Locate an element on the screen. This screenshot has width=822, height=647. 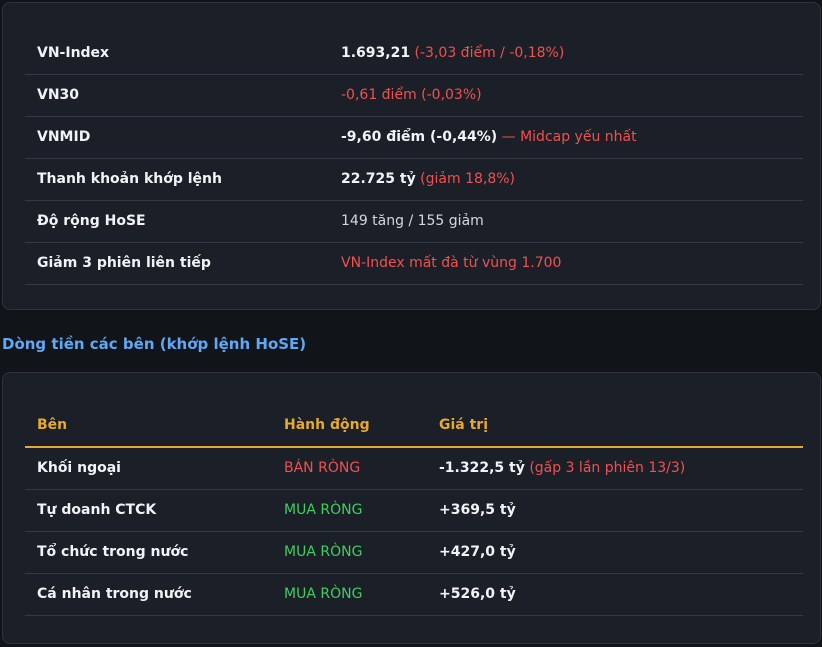
market-row-vnindex: VN-Index 1.693,21 (-3,03 điểm / -0,18%) is located at coordinates (414, 54).